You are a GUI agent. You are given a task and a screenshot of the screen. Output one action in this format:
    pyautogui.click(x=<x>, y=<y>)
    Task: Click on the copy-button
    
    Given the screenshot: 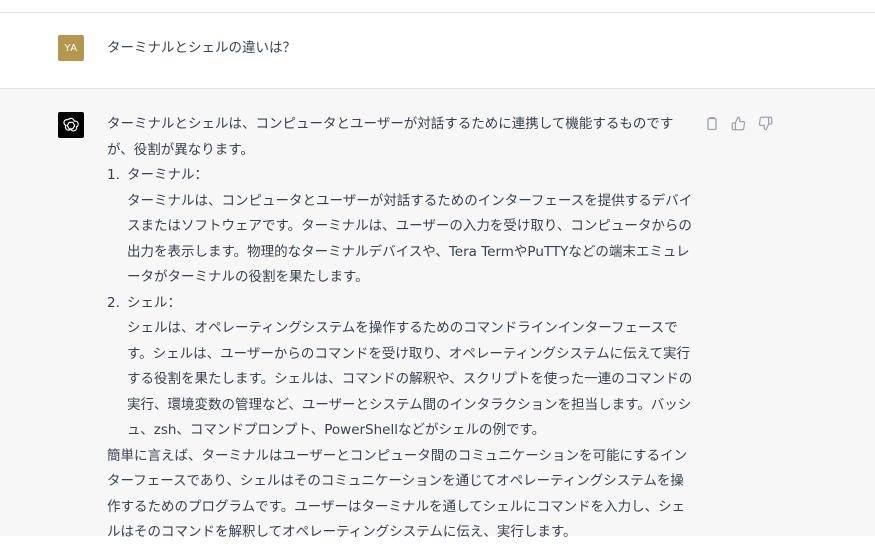 What is the action you would take?
    pyautogui.click(x=711, y=123)
    